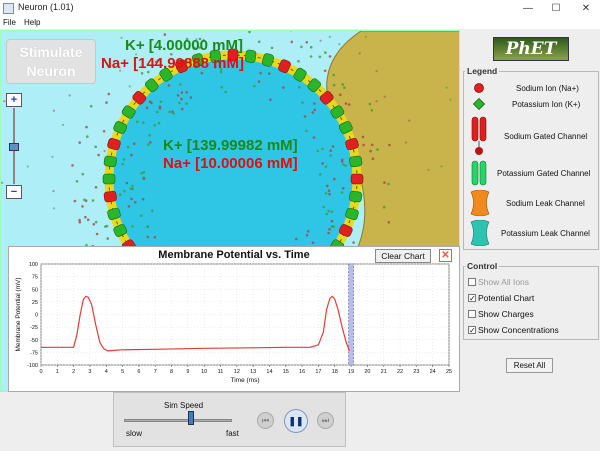  I want to click on stimulate-label-line1: Stimulate, so click(51, 52).